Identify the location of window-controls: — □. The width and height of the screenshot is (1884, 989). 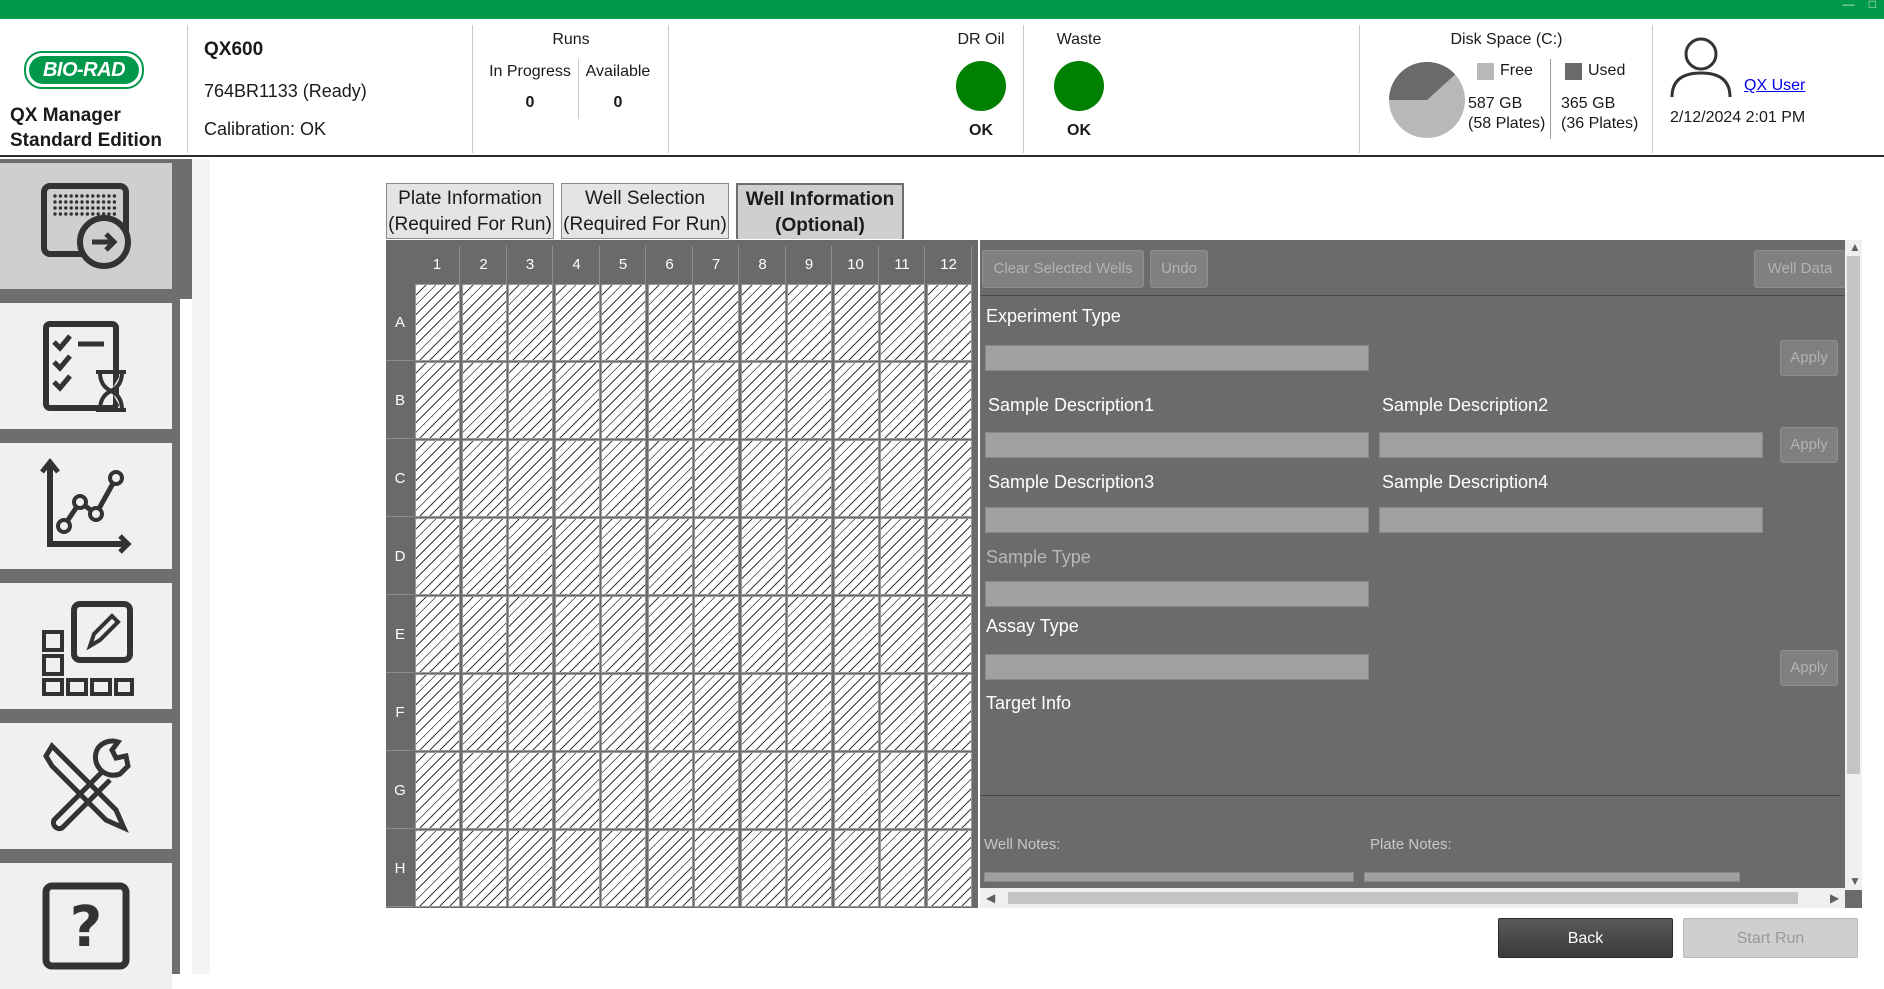
(1859, 5).